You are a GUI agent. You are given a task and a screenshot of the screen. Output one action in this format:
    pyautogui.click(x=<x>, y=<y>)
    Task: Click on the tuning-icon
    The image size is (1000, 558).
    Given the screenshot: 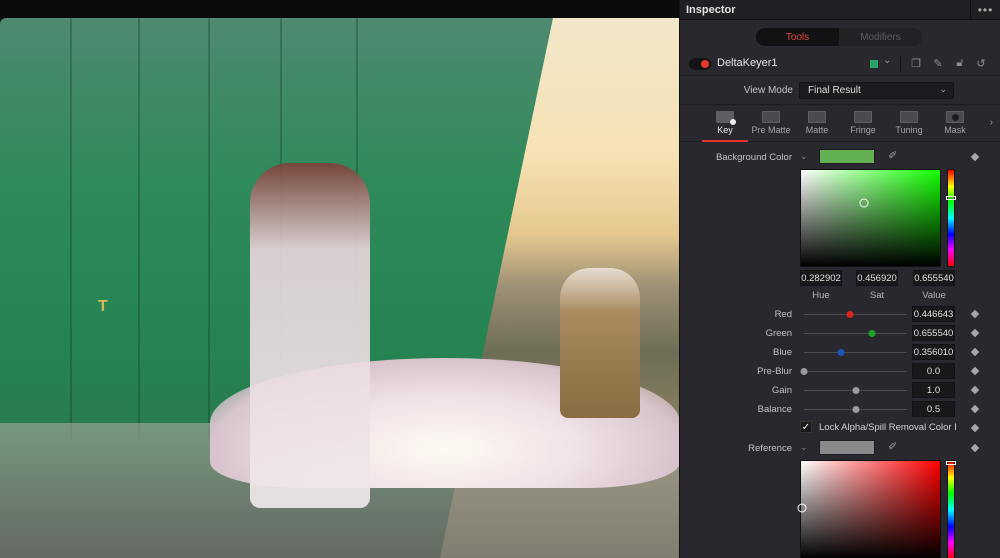 What is the action you would take?
    pyautogui.click(x=909, y=117)
    